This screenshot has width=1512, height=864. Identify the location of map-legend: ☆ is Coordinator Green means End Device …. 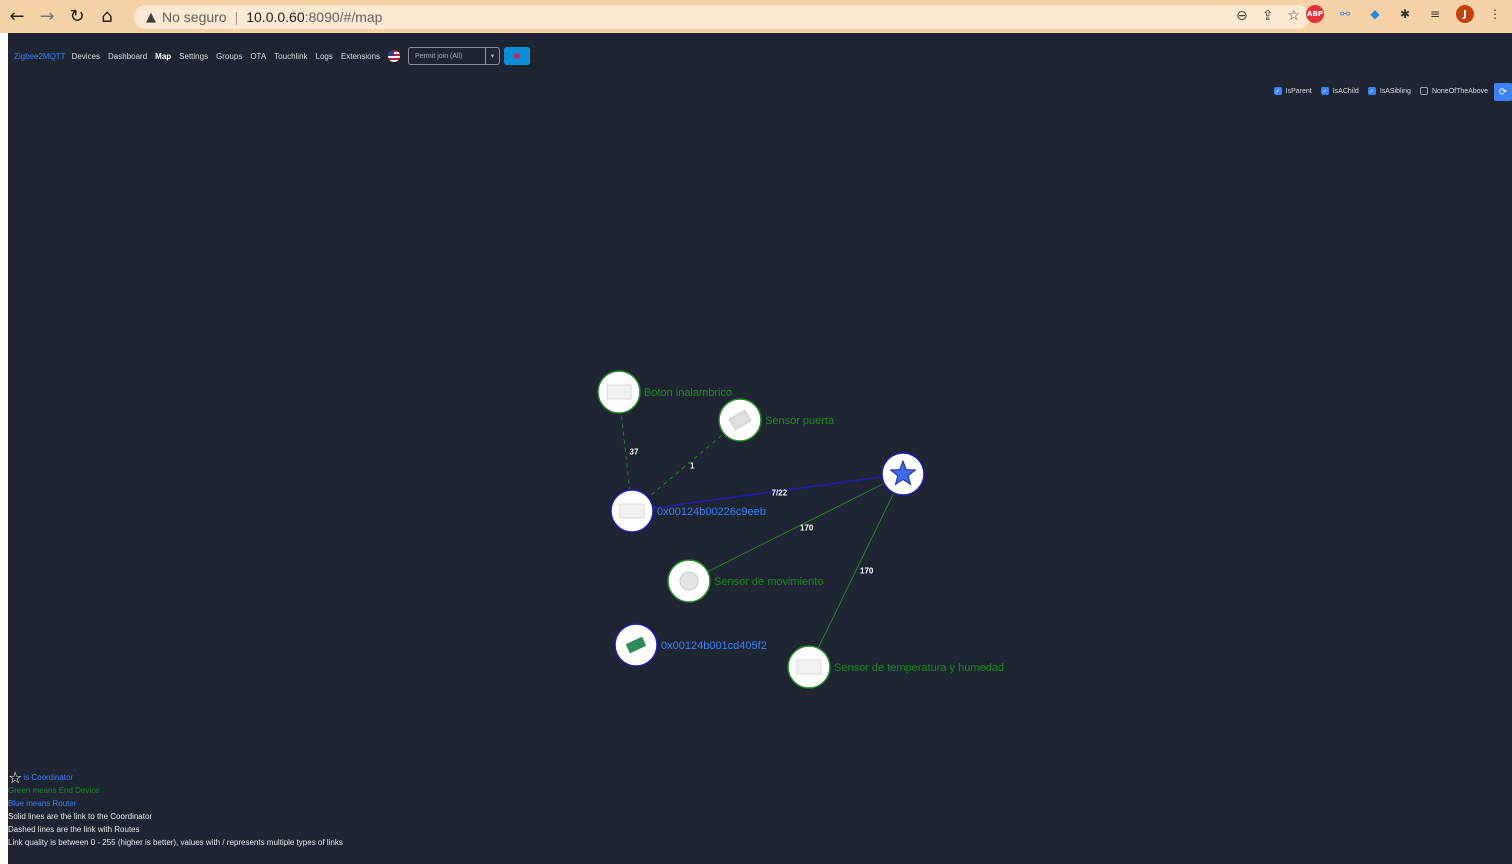
(175, 808).